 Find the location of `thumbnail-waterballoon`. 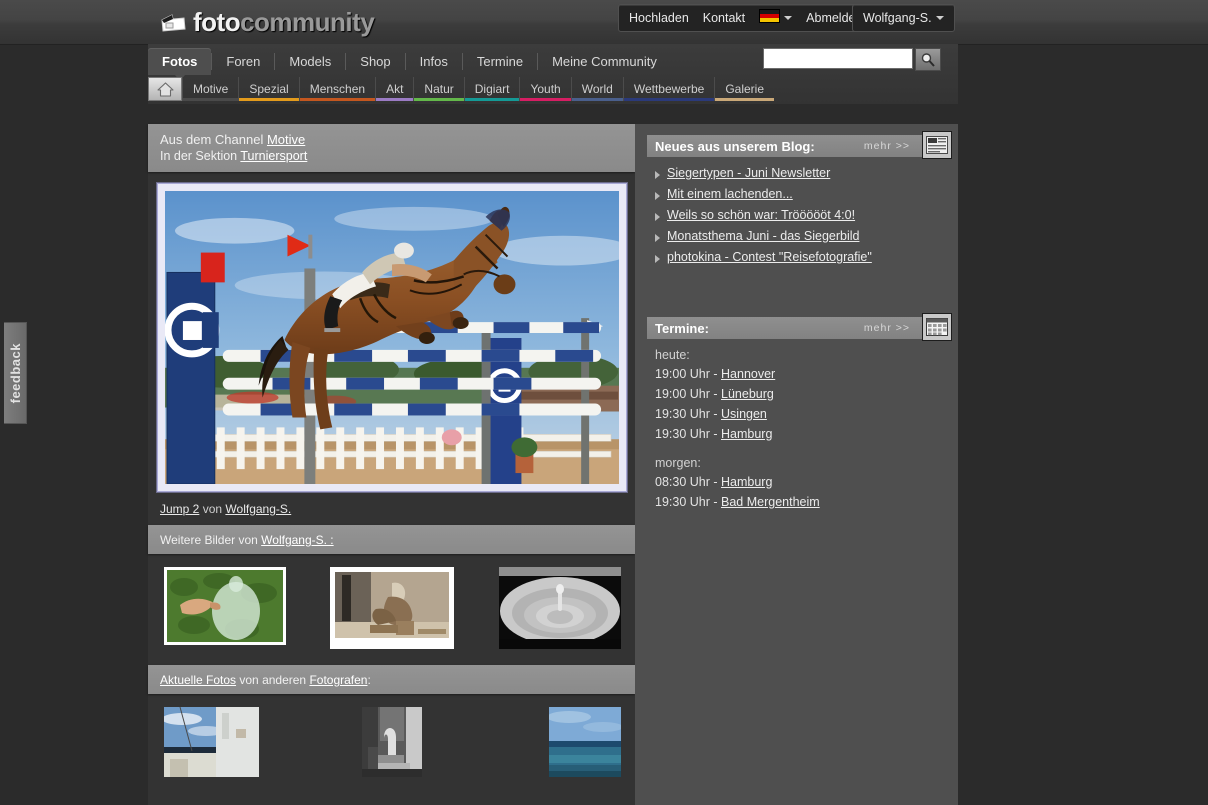

thumbnail-waterballoon is located at coordinates (225, 606).